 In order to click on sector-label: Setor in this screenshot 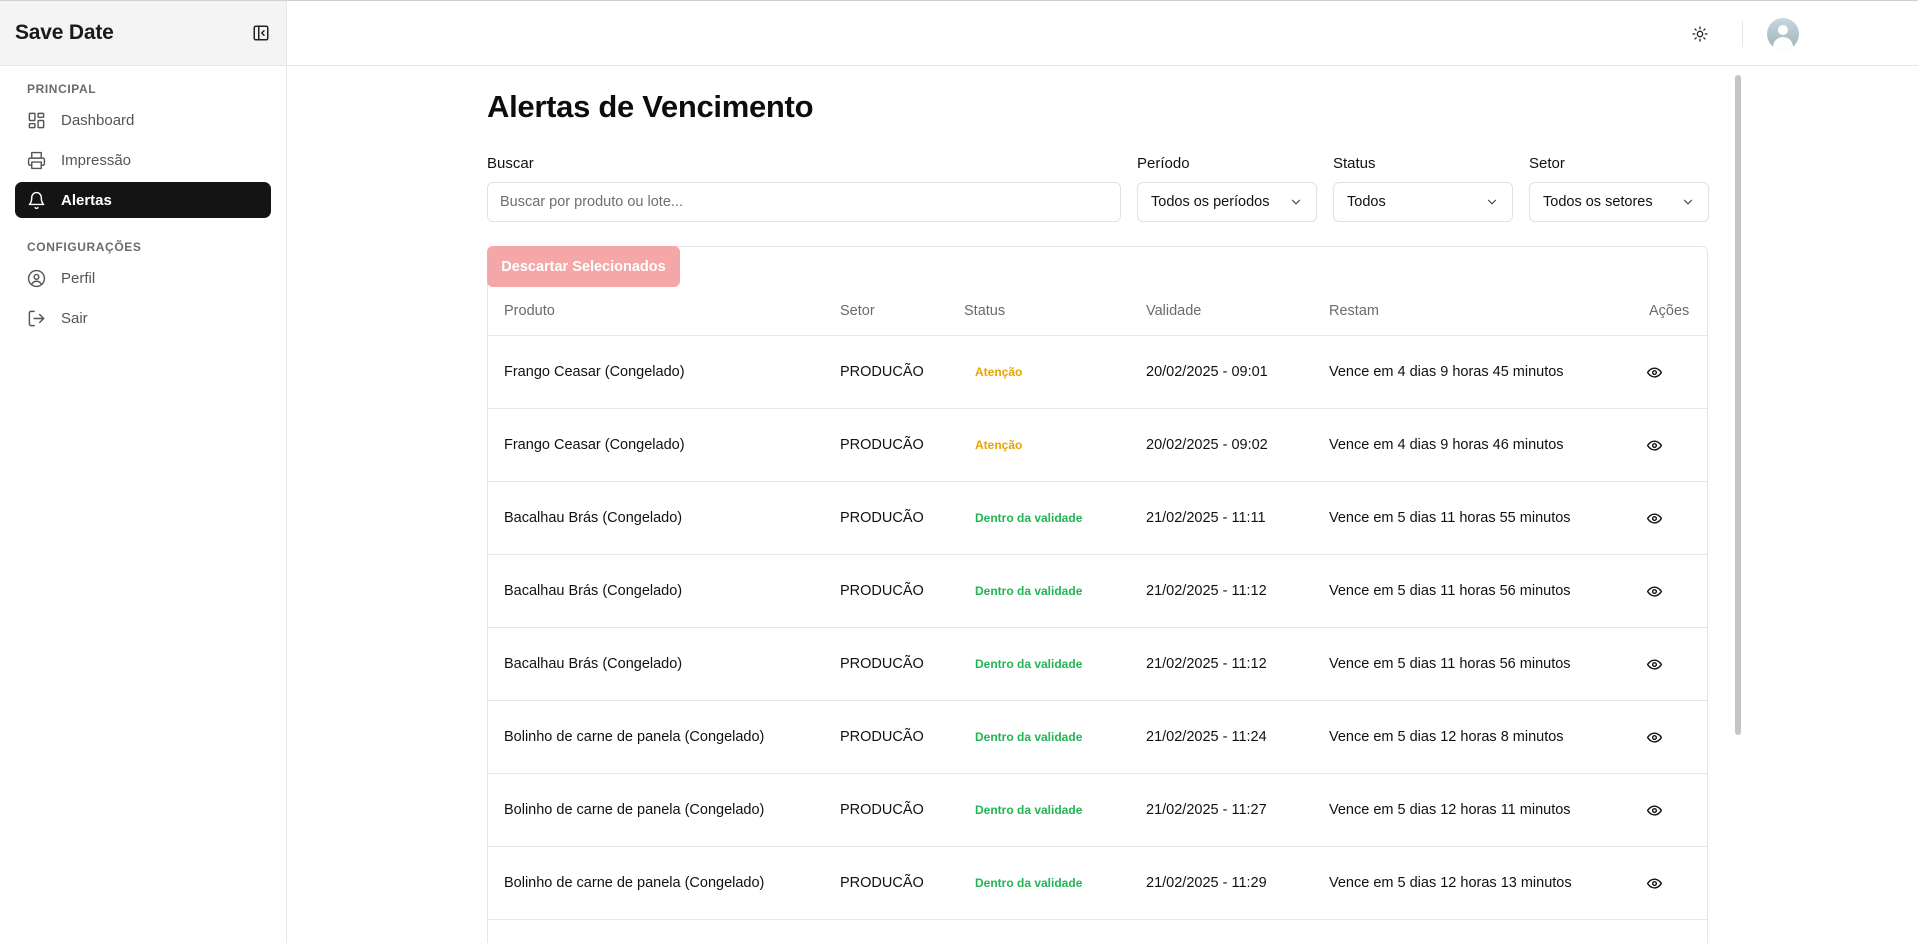, I will do `click(1547, 163)`.